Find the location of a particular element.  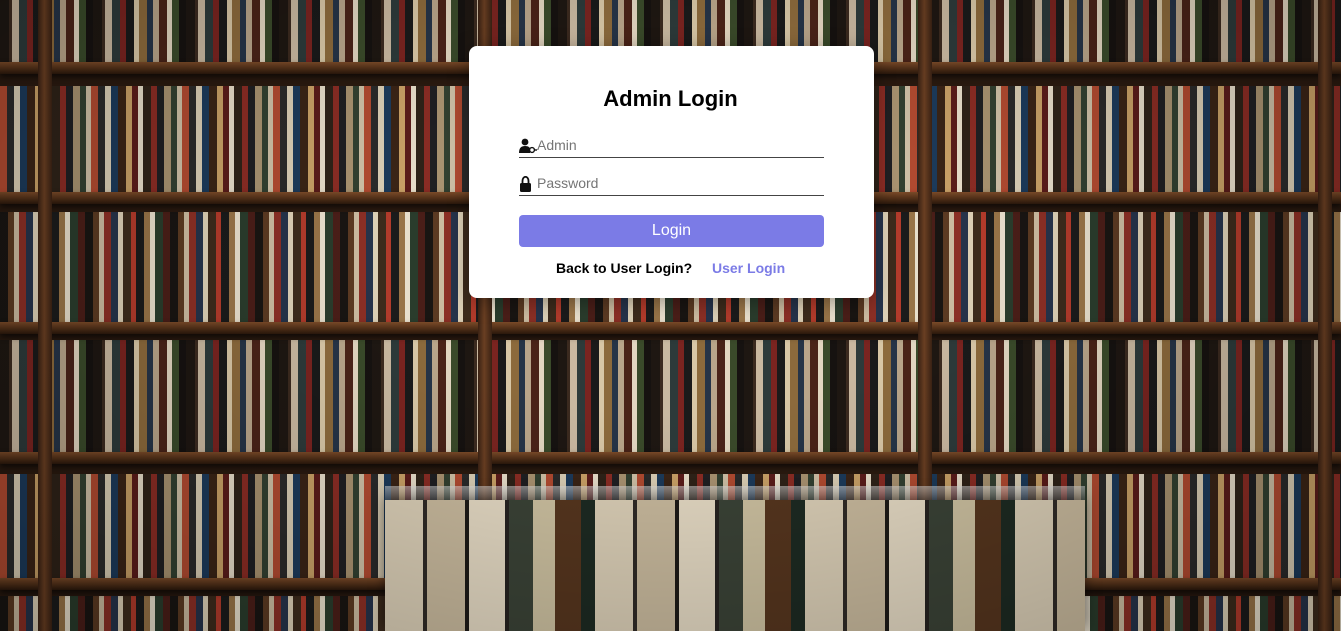

username-input is located at coordinates (677, 145).